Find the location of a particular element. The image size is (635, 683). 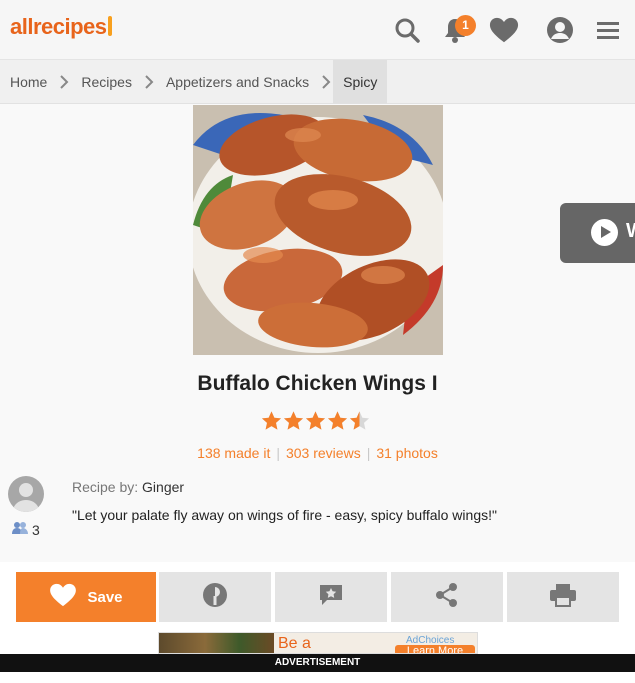

notification-badge: 1 is located at coordinates (465, 25).